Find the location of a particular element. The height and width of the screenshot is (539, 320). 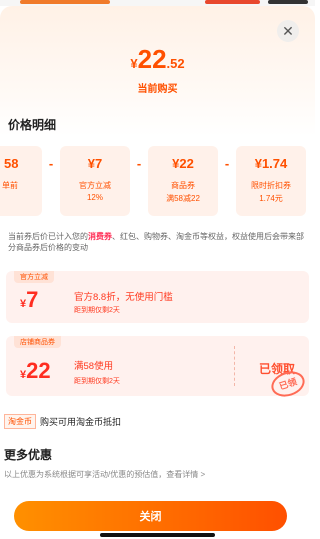

note-highlight: 消费券 is located at coordinates (100, 236).